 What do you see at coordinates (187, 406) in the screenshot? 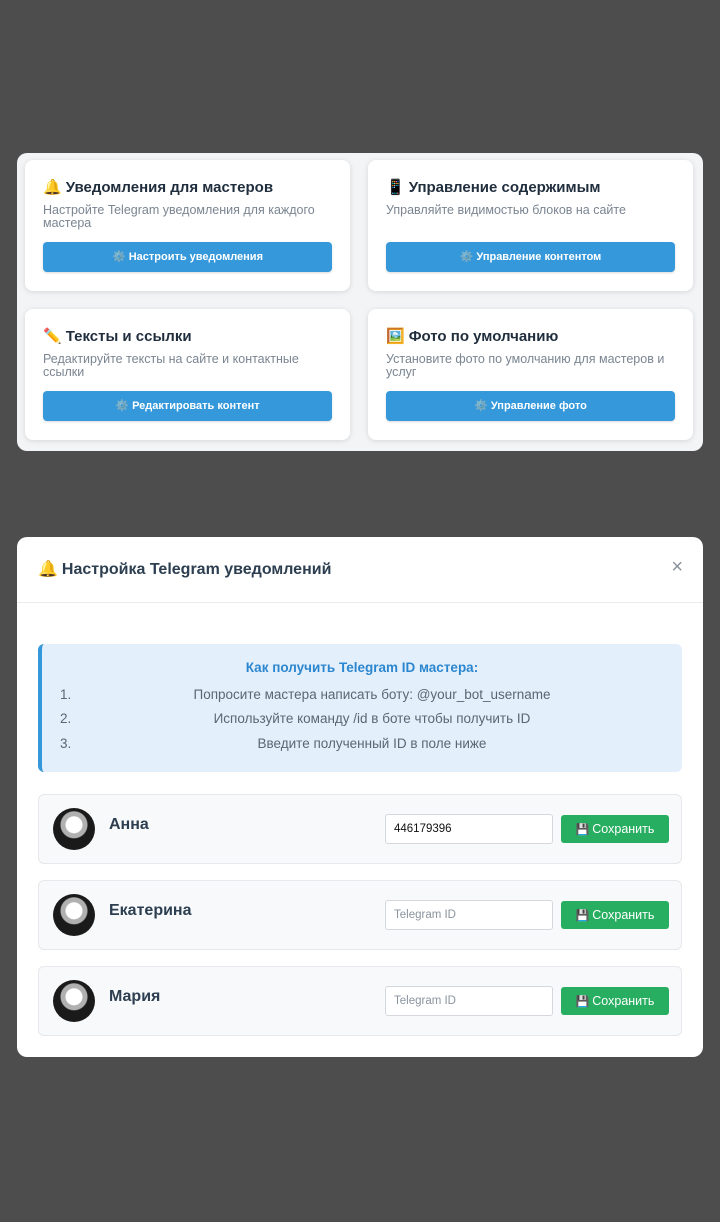
I see `edit-content-button: ⚙️ Редактировать контент` at bounding box center [187, 406].